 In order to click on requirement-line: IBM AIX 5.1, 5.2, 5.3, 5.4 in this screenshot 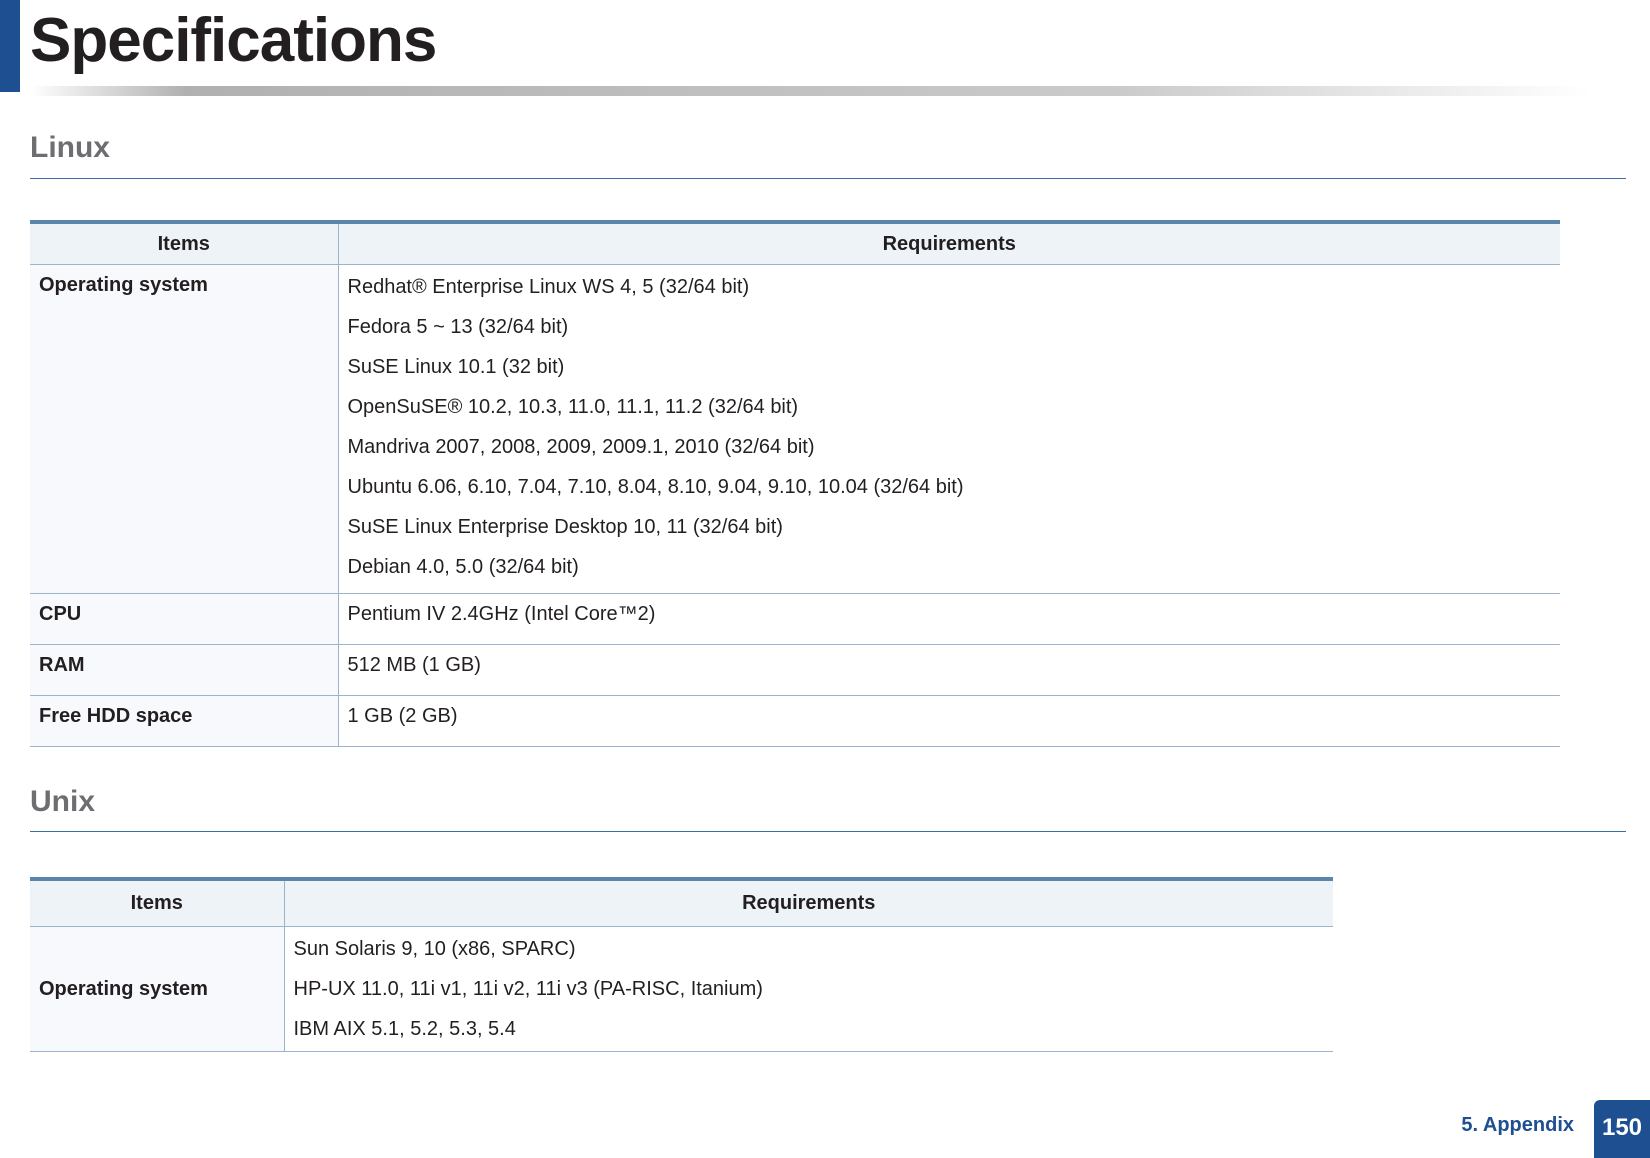, I will do `click(404, 1029)`.